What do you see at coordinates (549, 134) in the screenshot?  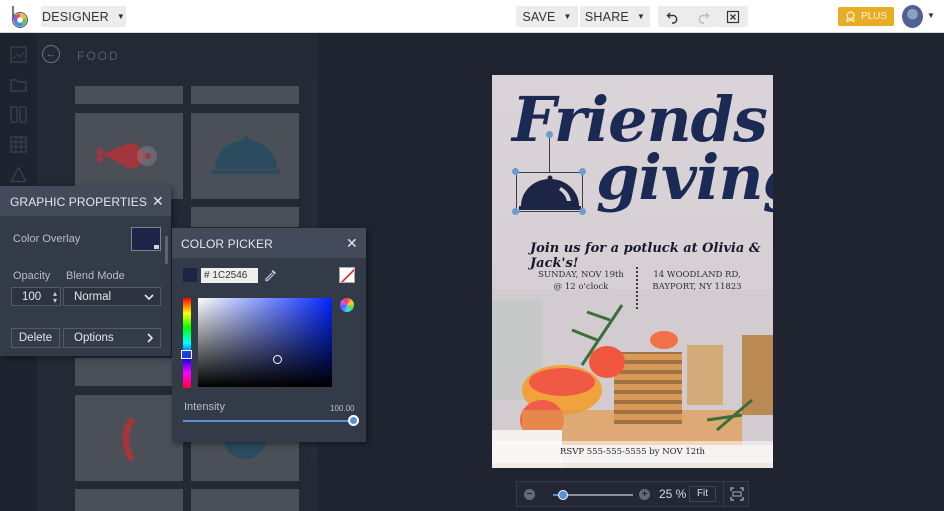 I see `rotate-handle` at bounding box center [549, 134].